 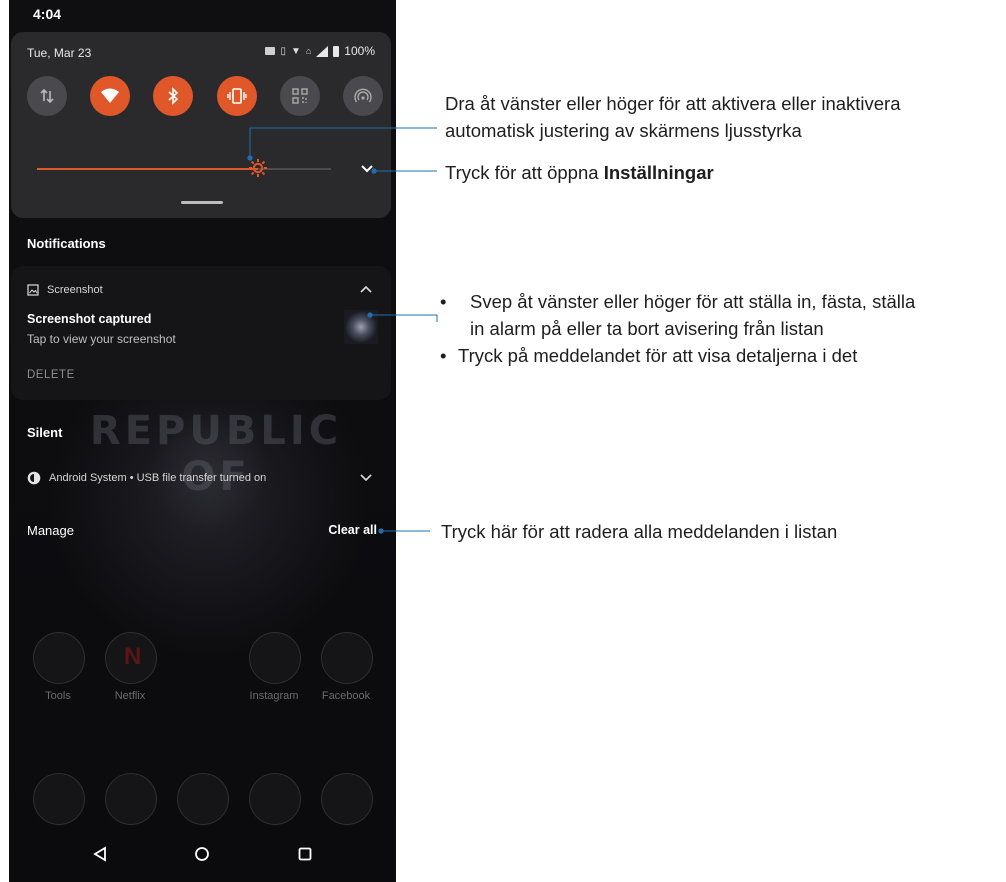 I want to click on home-icon, so click(x=202, y=854).